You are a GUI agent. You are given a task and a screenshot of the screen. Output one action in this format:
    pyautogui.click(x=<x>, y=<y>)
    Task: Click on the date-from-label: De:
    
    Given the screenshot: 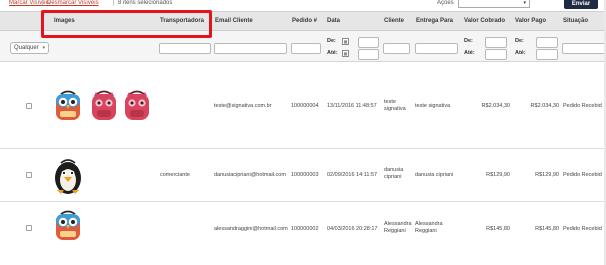 What is the action you would take?
    pyautogui.click(x=331, y=41)
    